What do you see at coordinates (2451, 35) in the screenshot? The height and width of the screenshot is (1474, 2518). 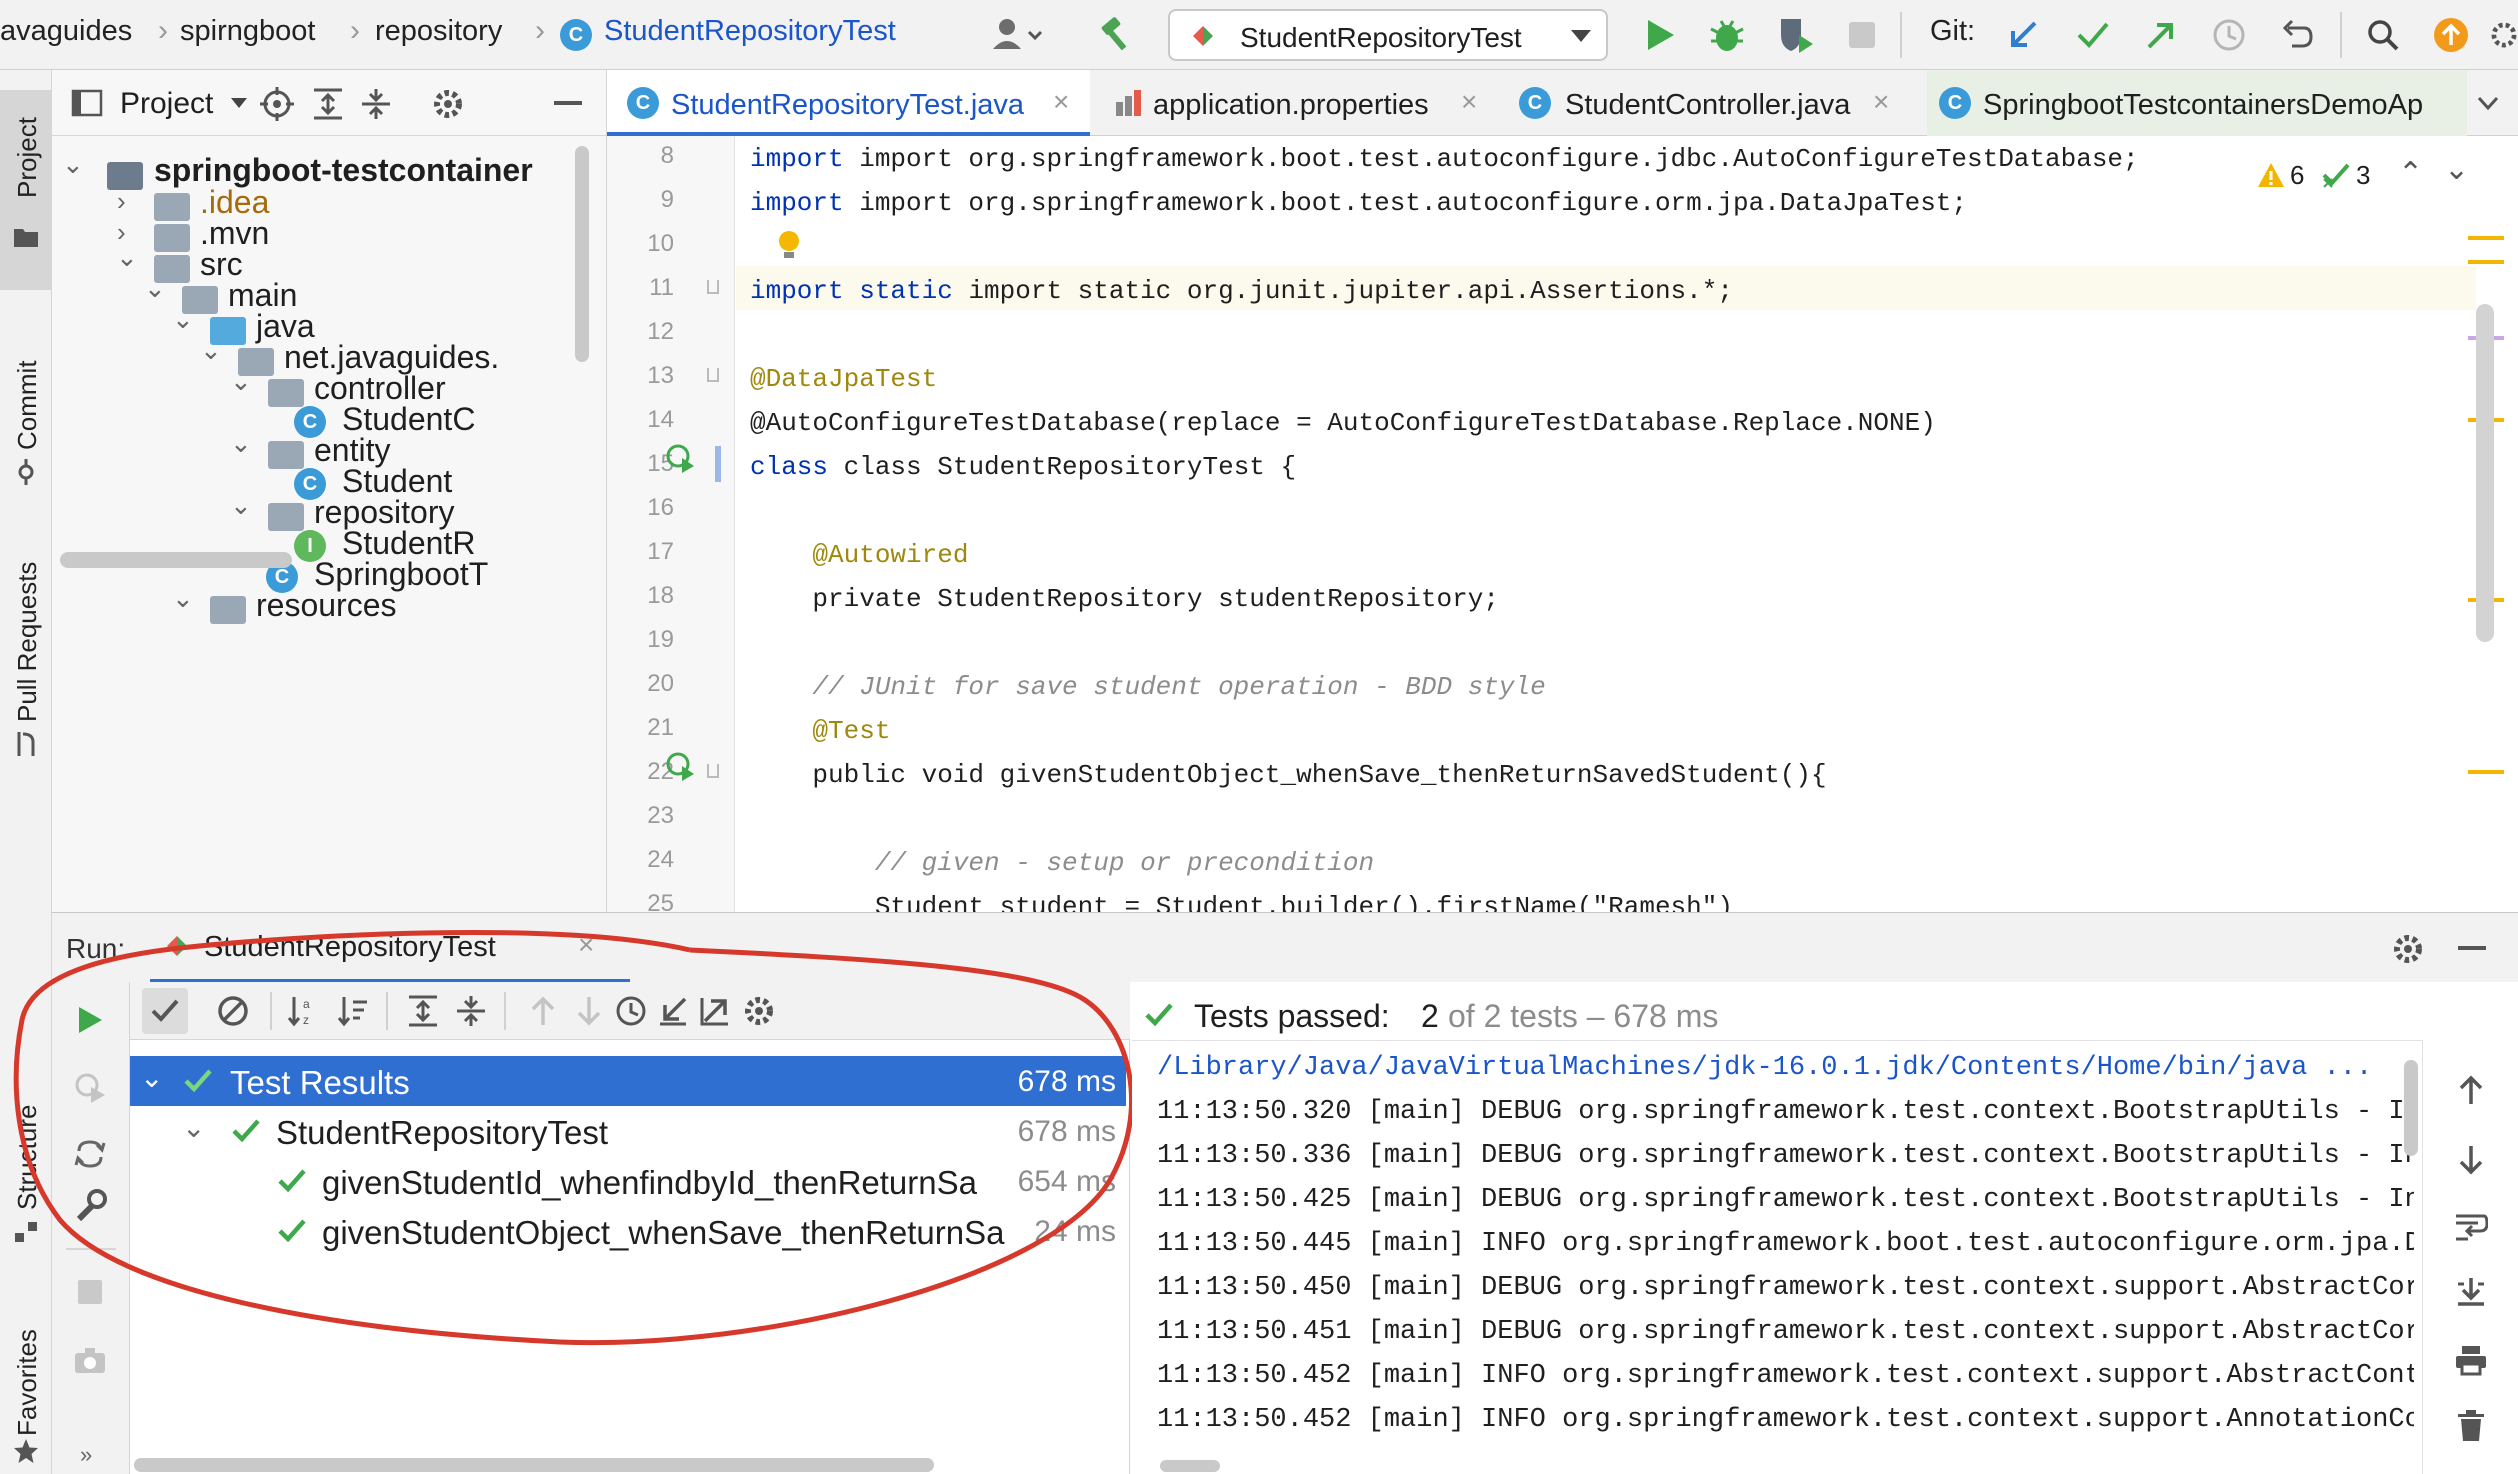 I see `ide-update-icon` at bounding box center [2451, 35].